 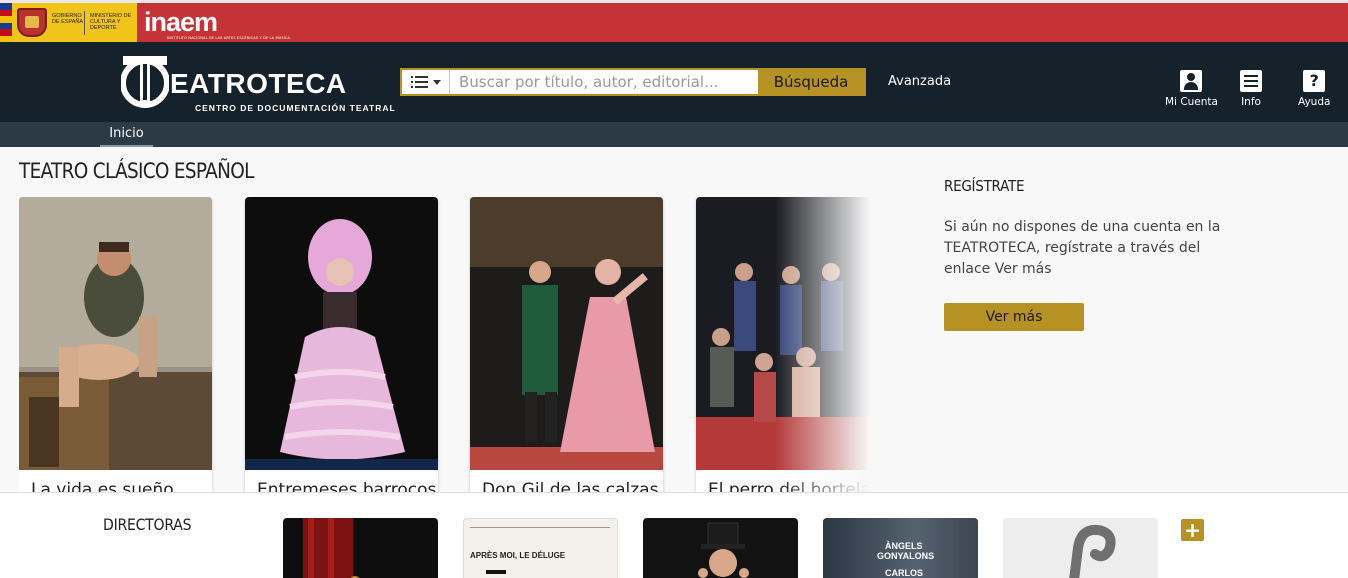 What do you see at coordinates (904, 573) in the screenshot?
I see `poster-name-line3: CARLOS` at bounding box center [904, 573].